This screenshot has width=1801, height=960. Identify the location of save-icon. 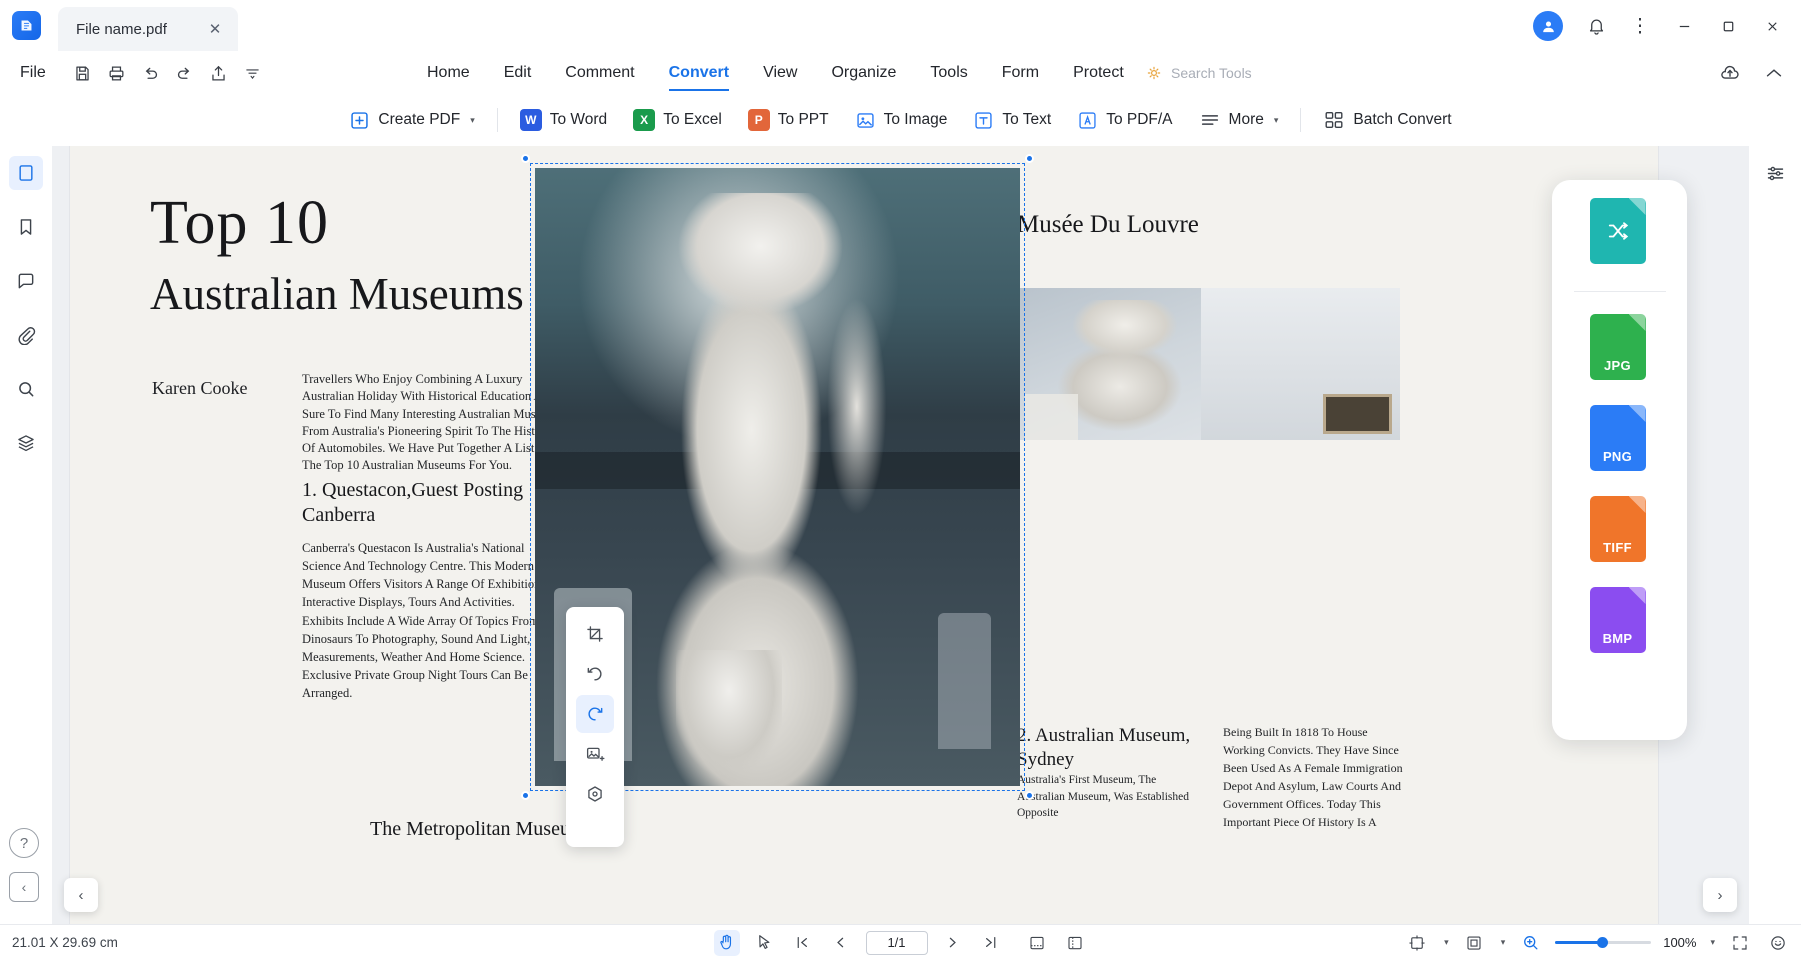
(83, 73).